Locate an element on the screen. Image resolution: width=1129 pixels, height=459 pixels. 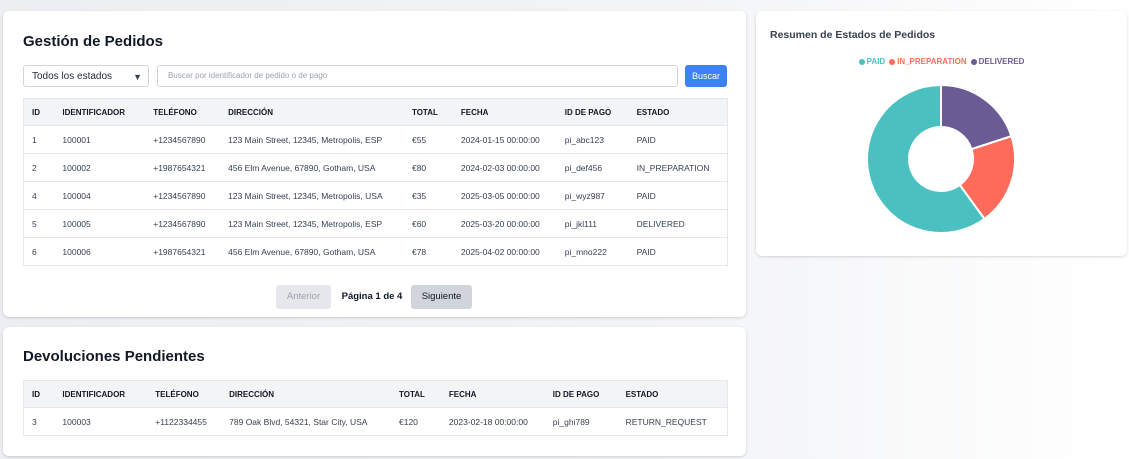
table-cell: IN_PREPARATION is located at coordinates (678, 167).